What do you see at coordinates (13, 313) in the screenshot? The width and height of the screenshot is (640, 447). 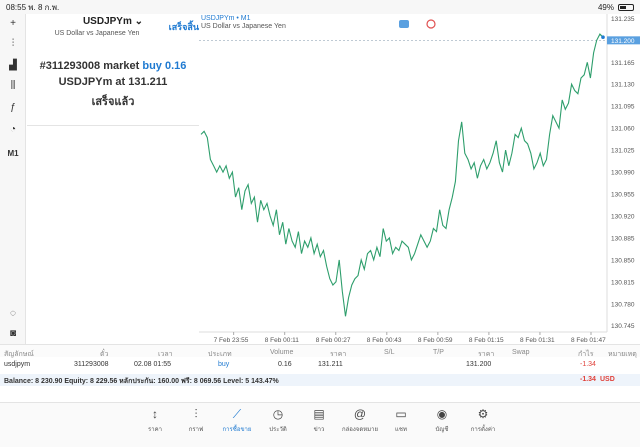 I see `chat-icon: ◌` at bounding box center [13, 313].